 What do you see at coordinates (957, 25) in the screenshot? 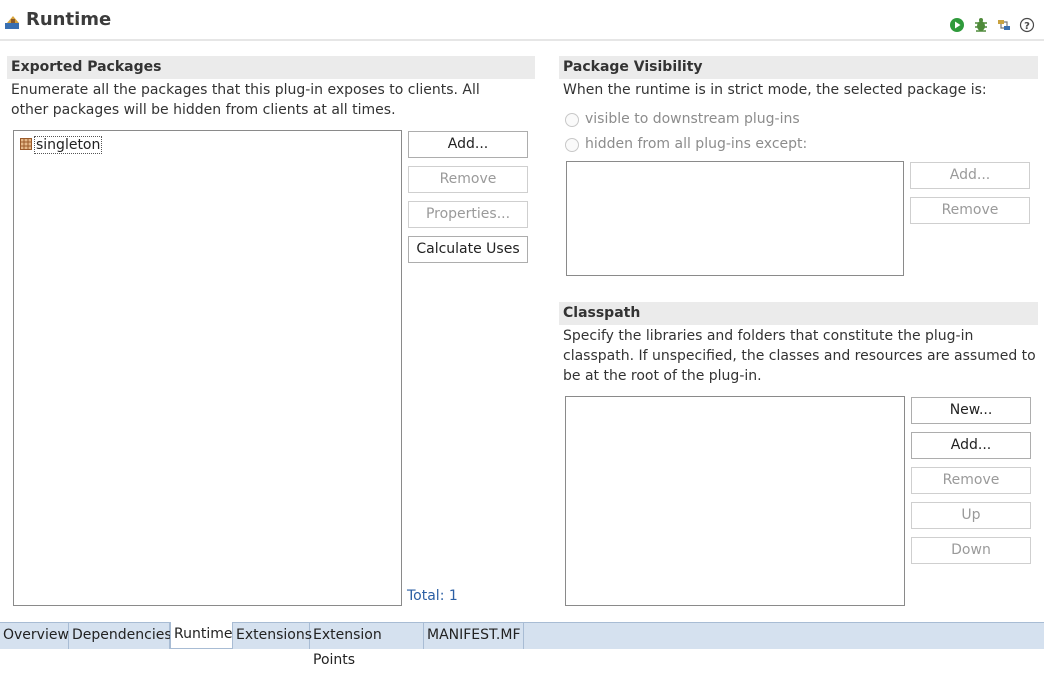
I see `run-icon` at bounding box center [957, 25].